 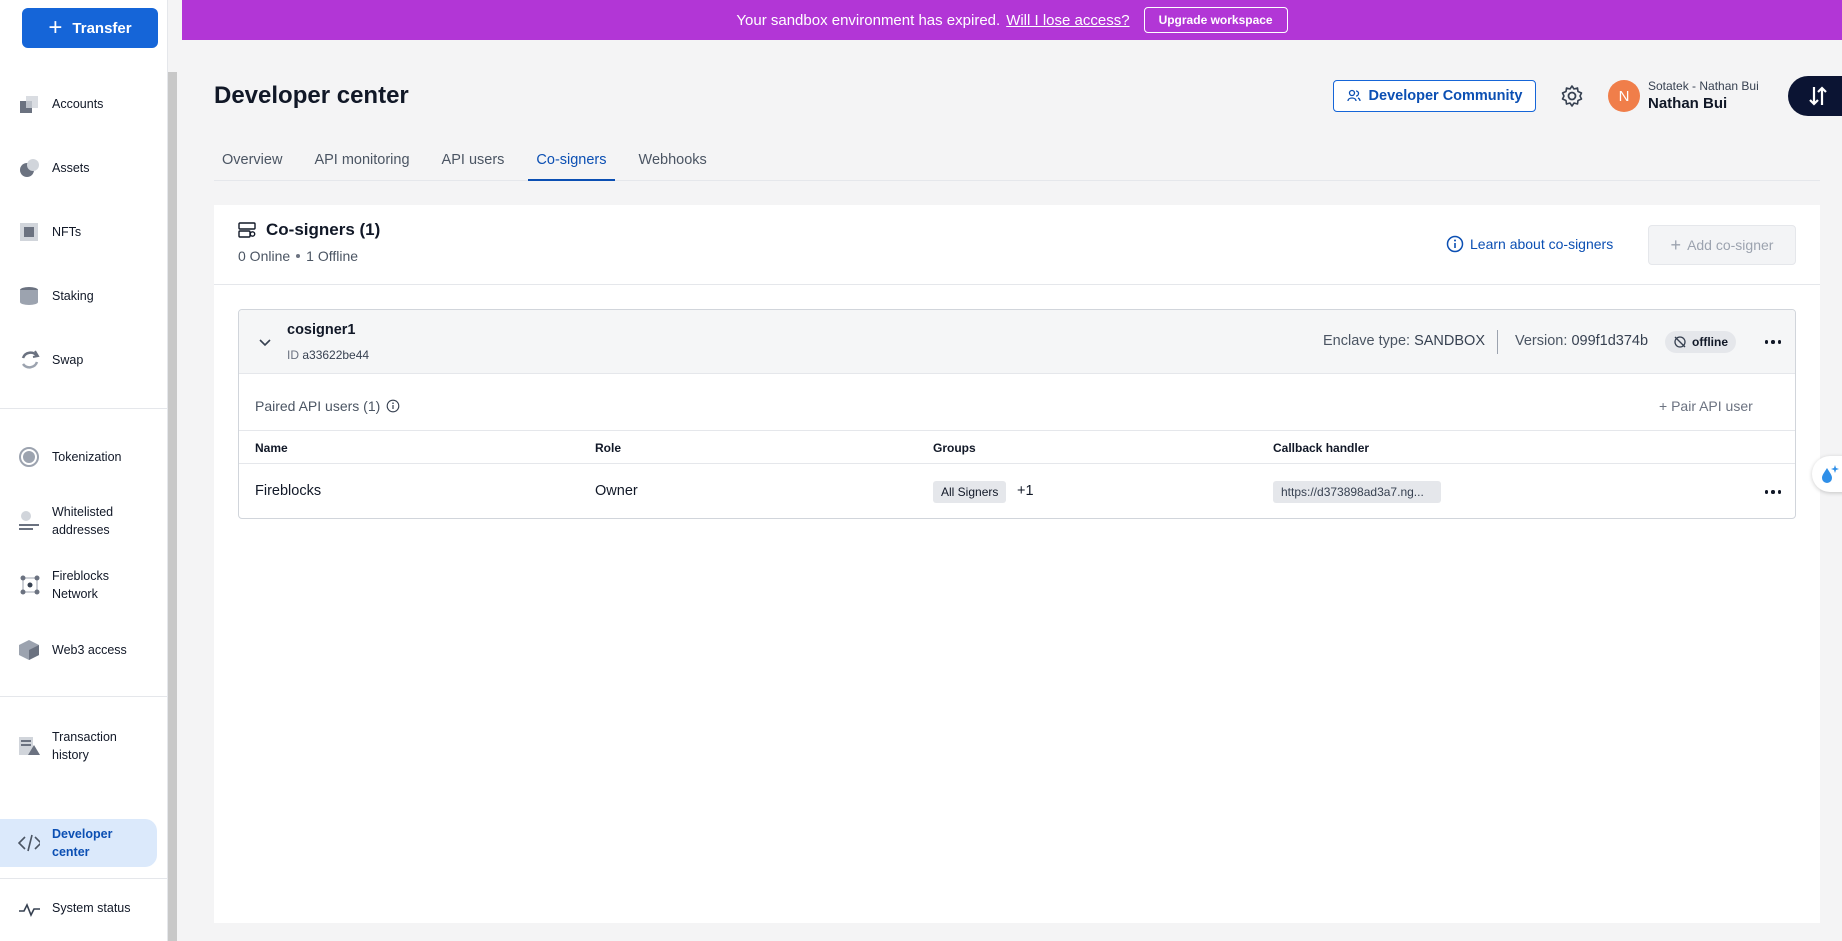 What do you see at coordinates (172, 506) in the screenshot?
I see `sidebar-scrollbar` at bounding box center [172, 506].